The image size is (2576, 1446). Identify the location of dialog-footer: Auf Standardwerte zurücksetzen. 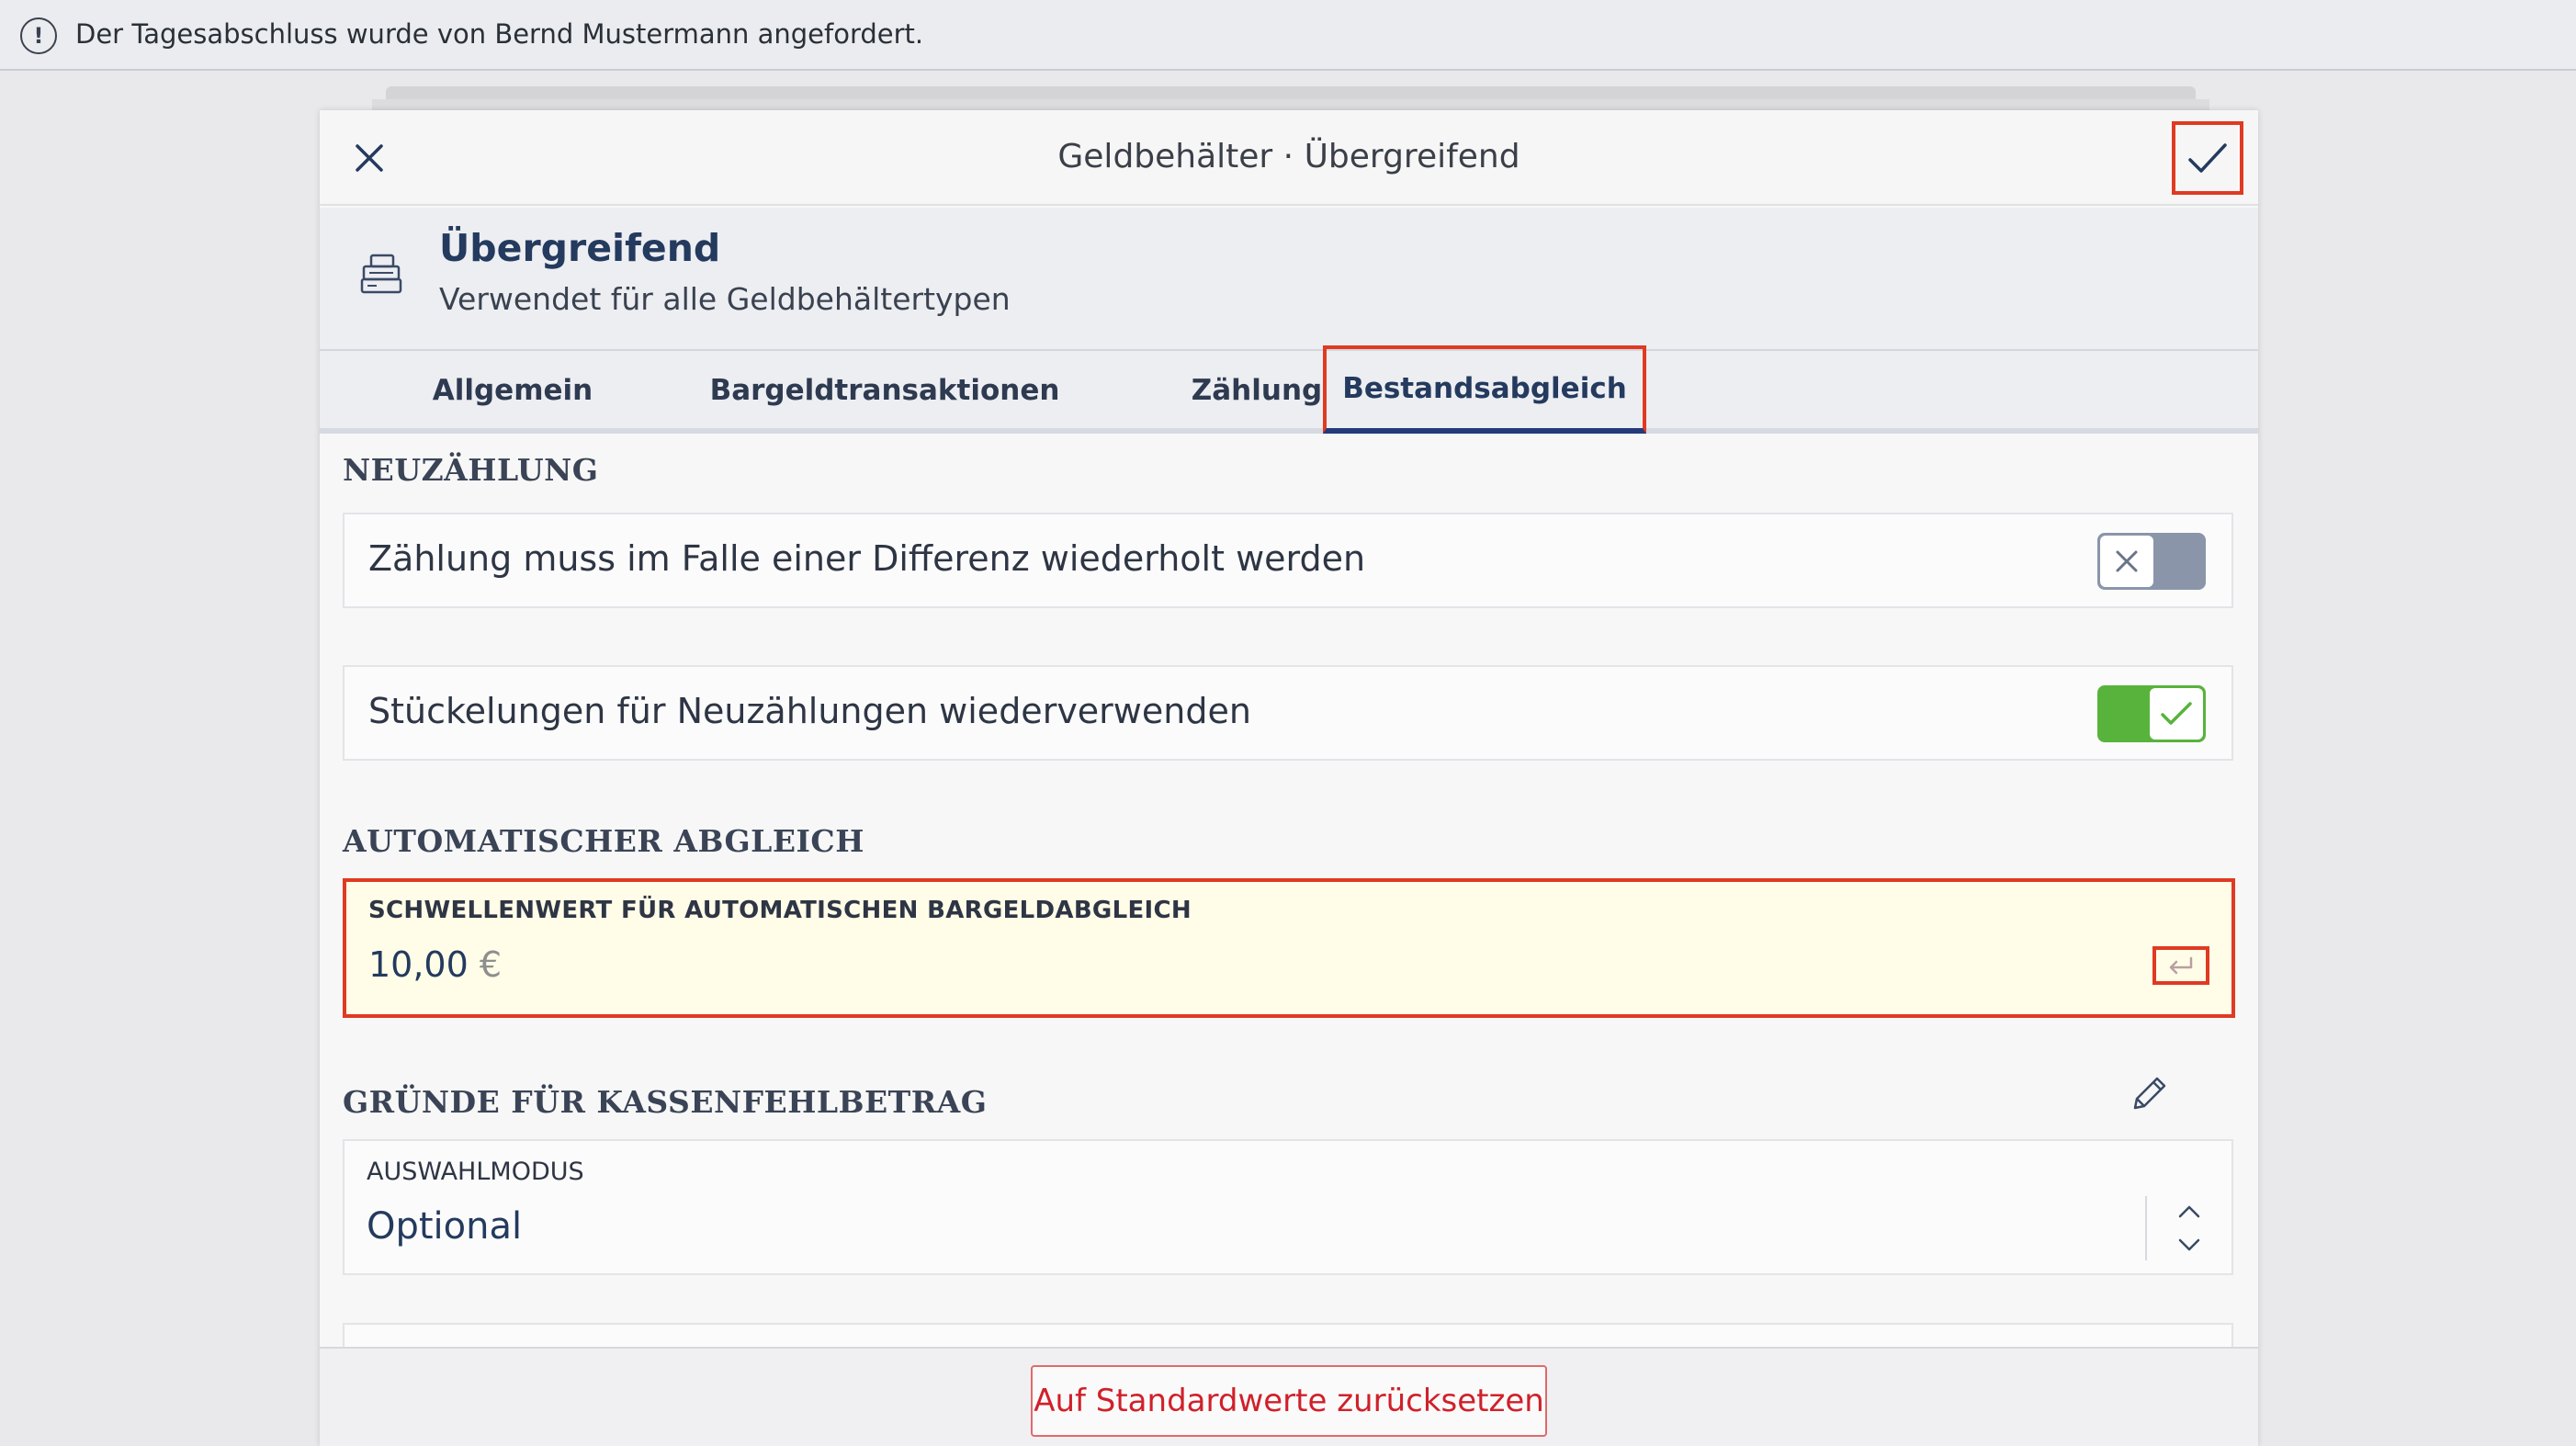
(1289, 1396).